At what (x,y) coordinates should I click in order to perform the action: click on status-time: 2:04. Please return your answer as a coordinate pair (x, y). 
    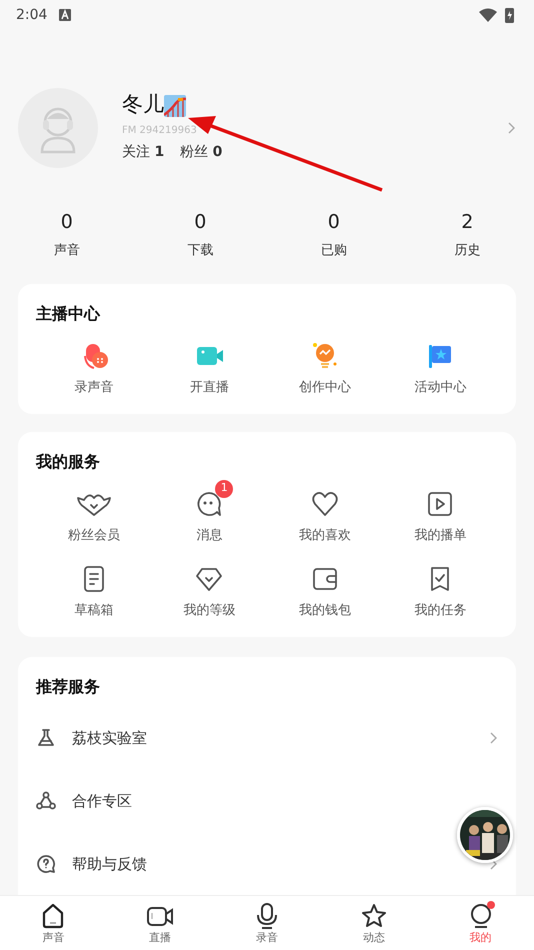
    Looking at the image, I should click on (32, 15).